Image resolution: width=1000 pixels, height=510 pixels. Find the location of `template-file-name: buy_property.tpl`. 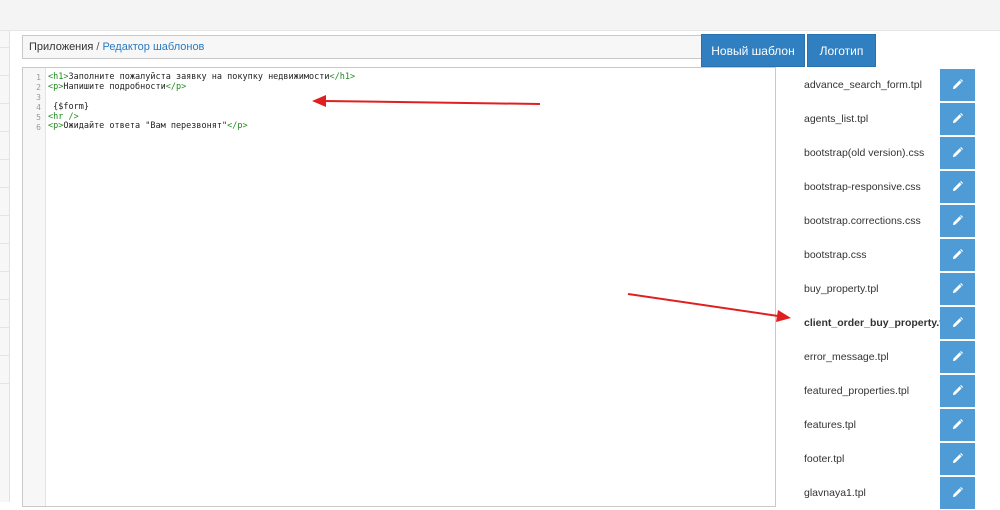

template-file-name: buy_property.tpl is located at coordinates (841, 289).